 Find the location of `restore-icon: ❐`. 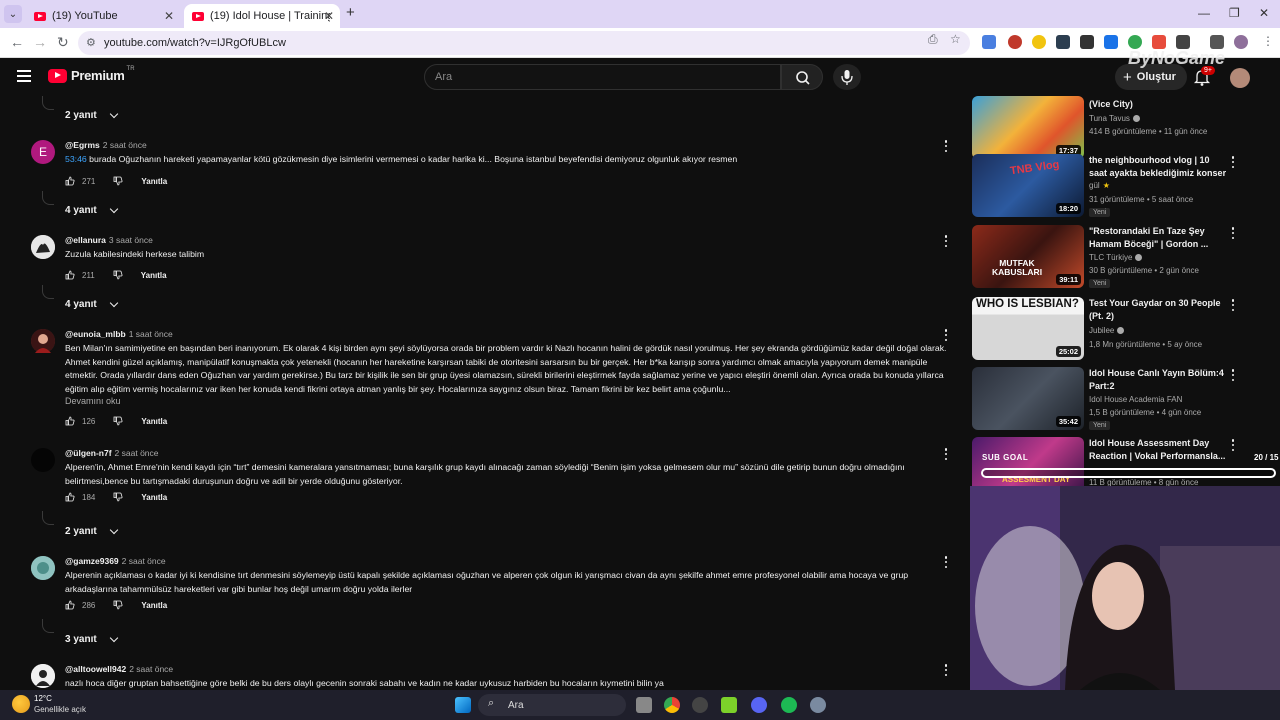

restore-icon: ❐ is located at coordinates (1234, 13).